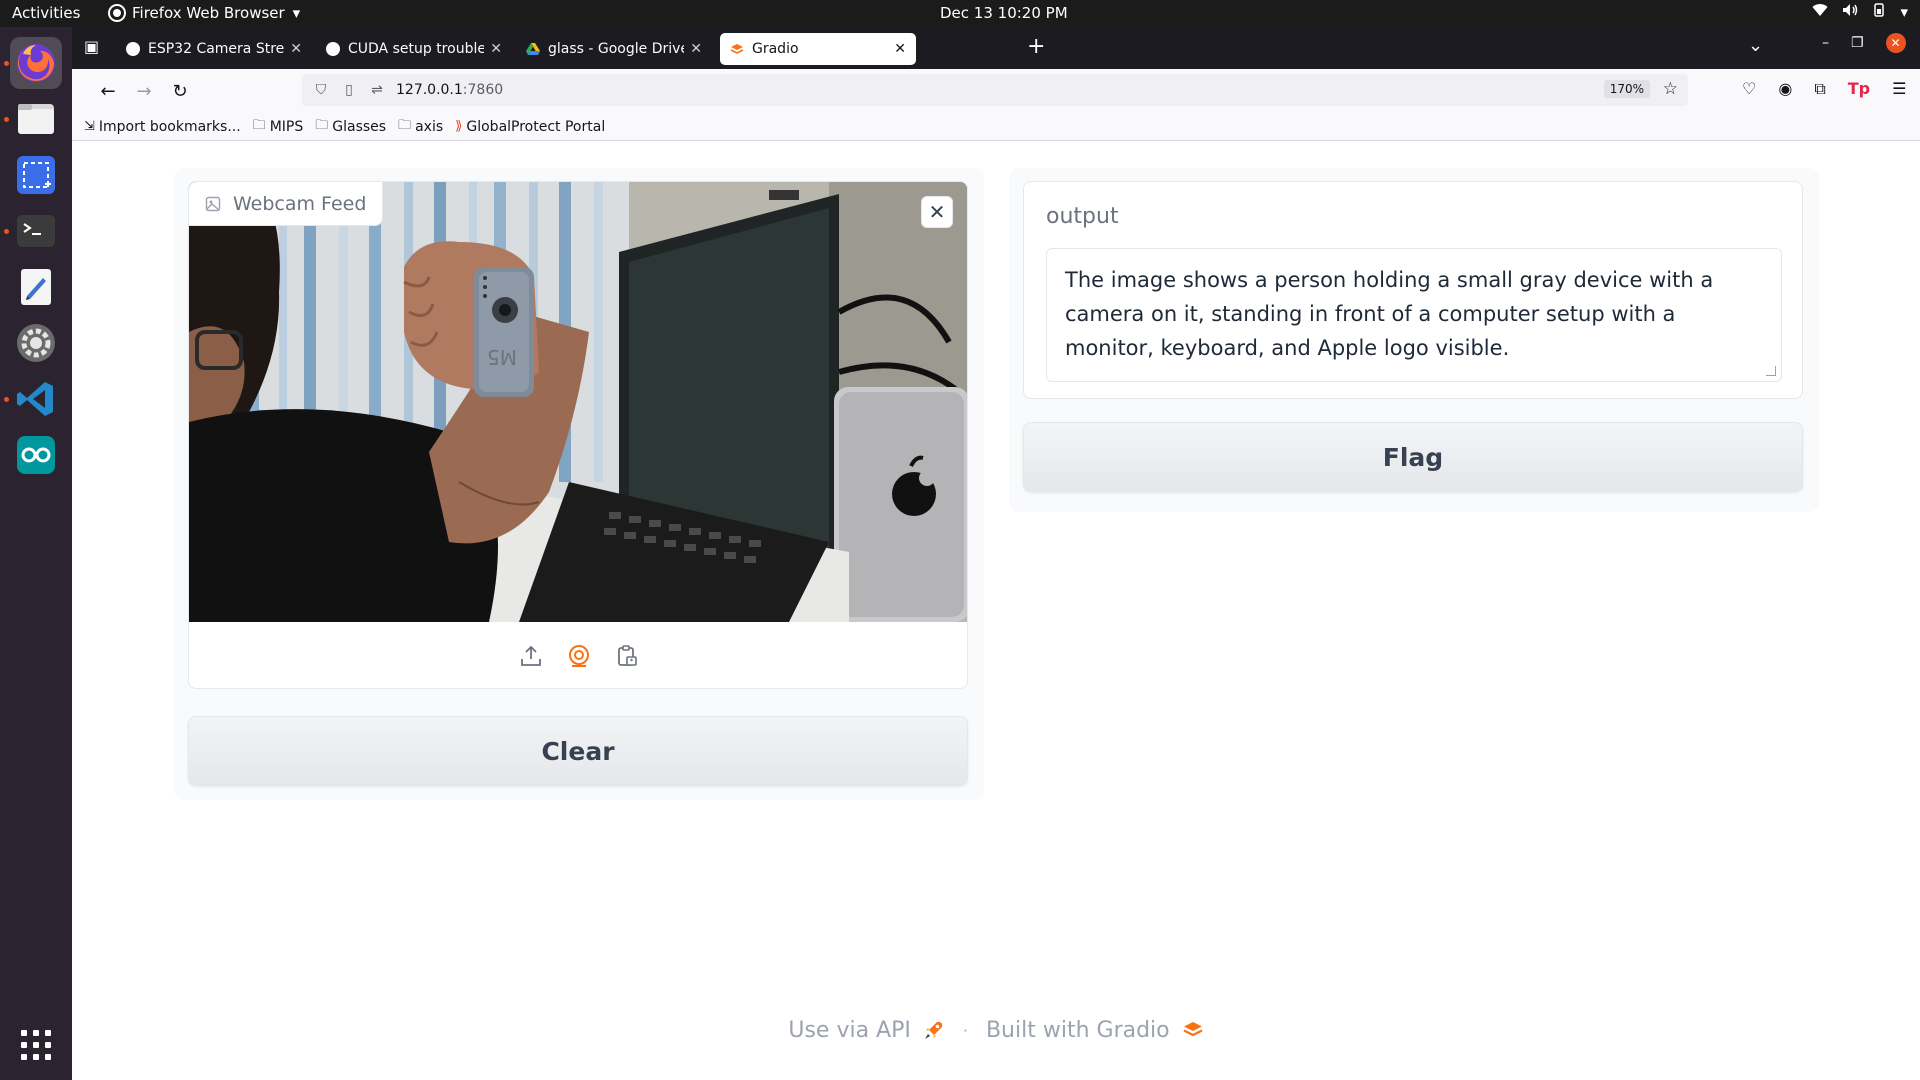  What do you see at coordinates (818, 49) in the screenshot?
I see `tab-gradio: Gradio ✕` at bounding box center [818, 49].